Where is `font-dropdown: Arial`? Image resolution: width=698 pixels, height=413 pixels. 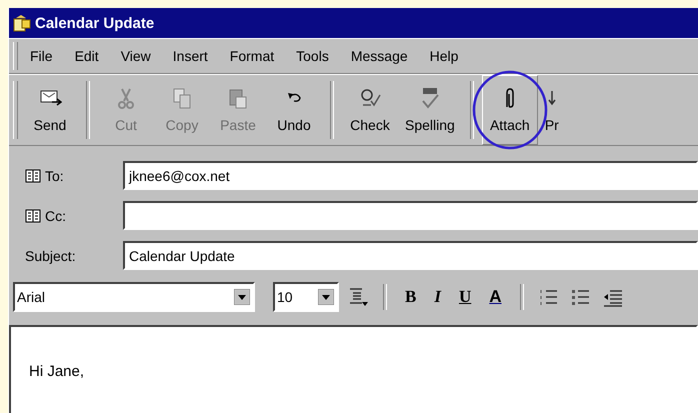 font-dropdown: Arial is located at coordinates (134, 297).